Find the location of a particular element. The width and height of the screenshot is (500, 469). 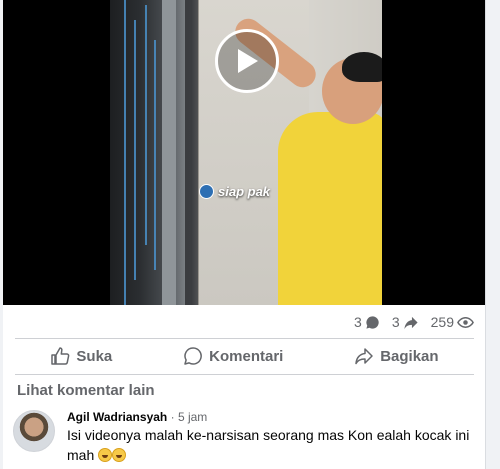

play-icon is located at coordinates (248, 61).